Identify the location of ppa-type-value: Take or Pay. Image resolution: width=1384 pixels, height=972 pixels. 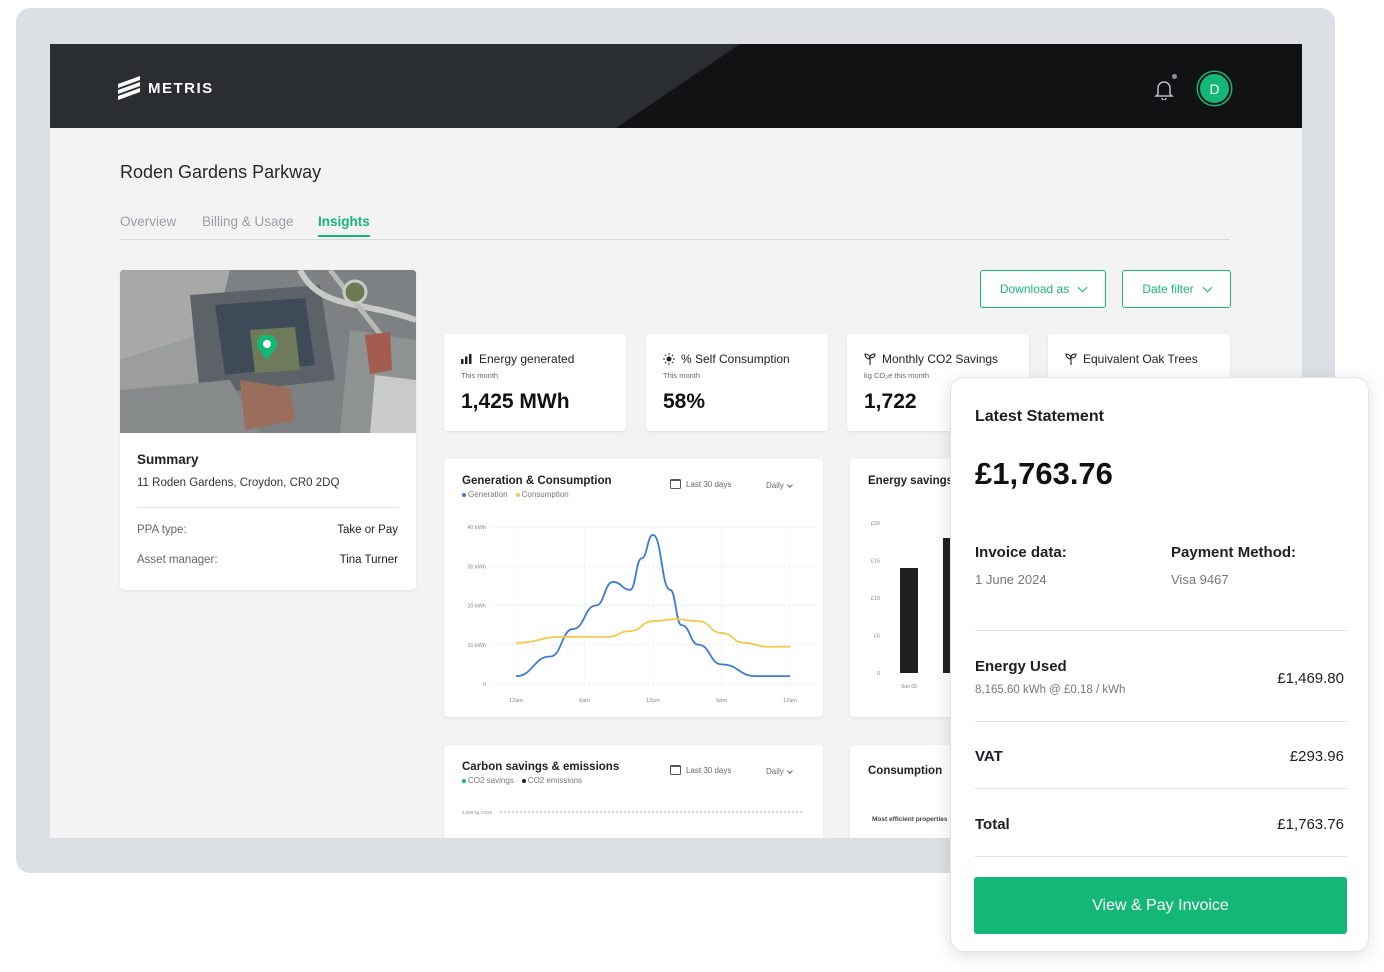
(367, 530).